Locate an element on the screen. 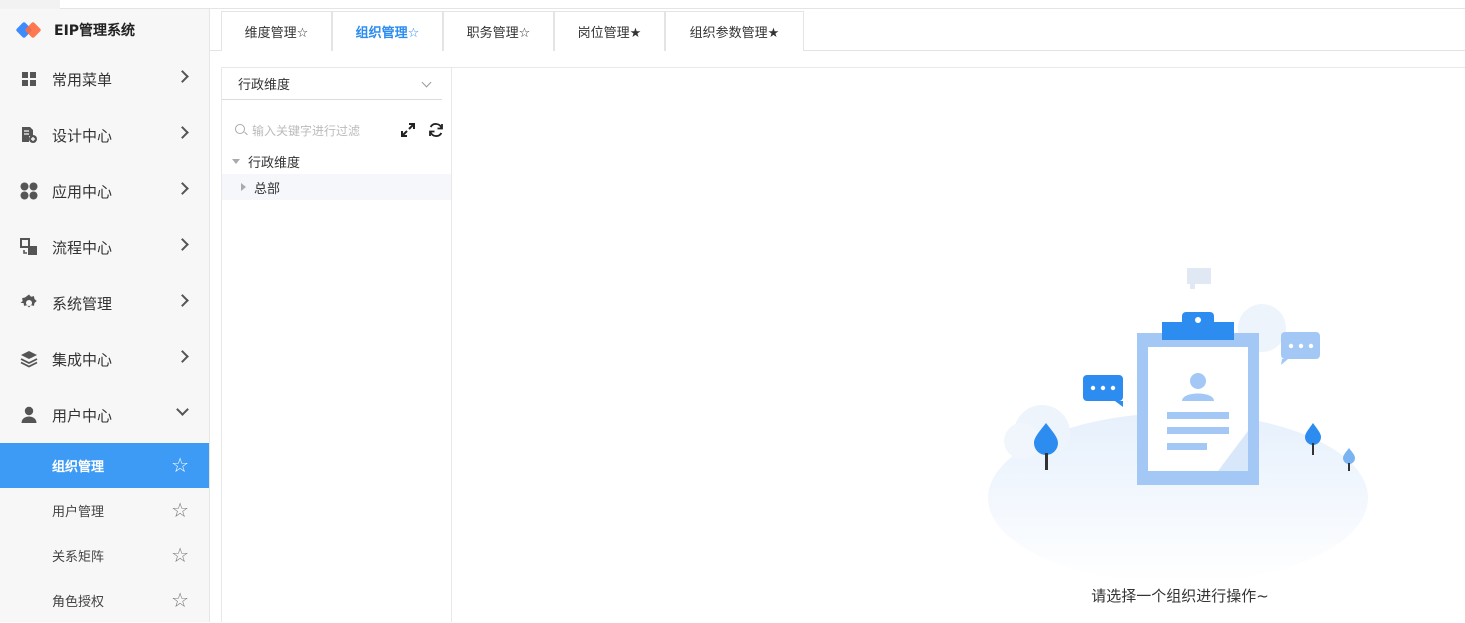 The width and height of the screenshot is (1465, 623). org-tree-panel: 行政维度 行政维度 总部 is located at coordinates (336, 344).